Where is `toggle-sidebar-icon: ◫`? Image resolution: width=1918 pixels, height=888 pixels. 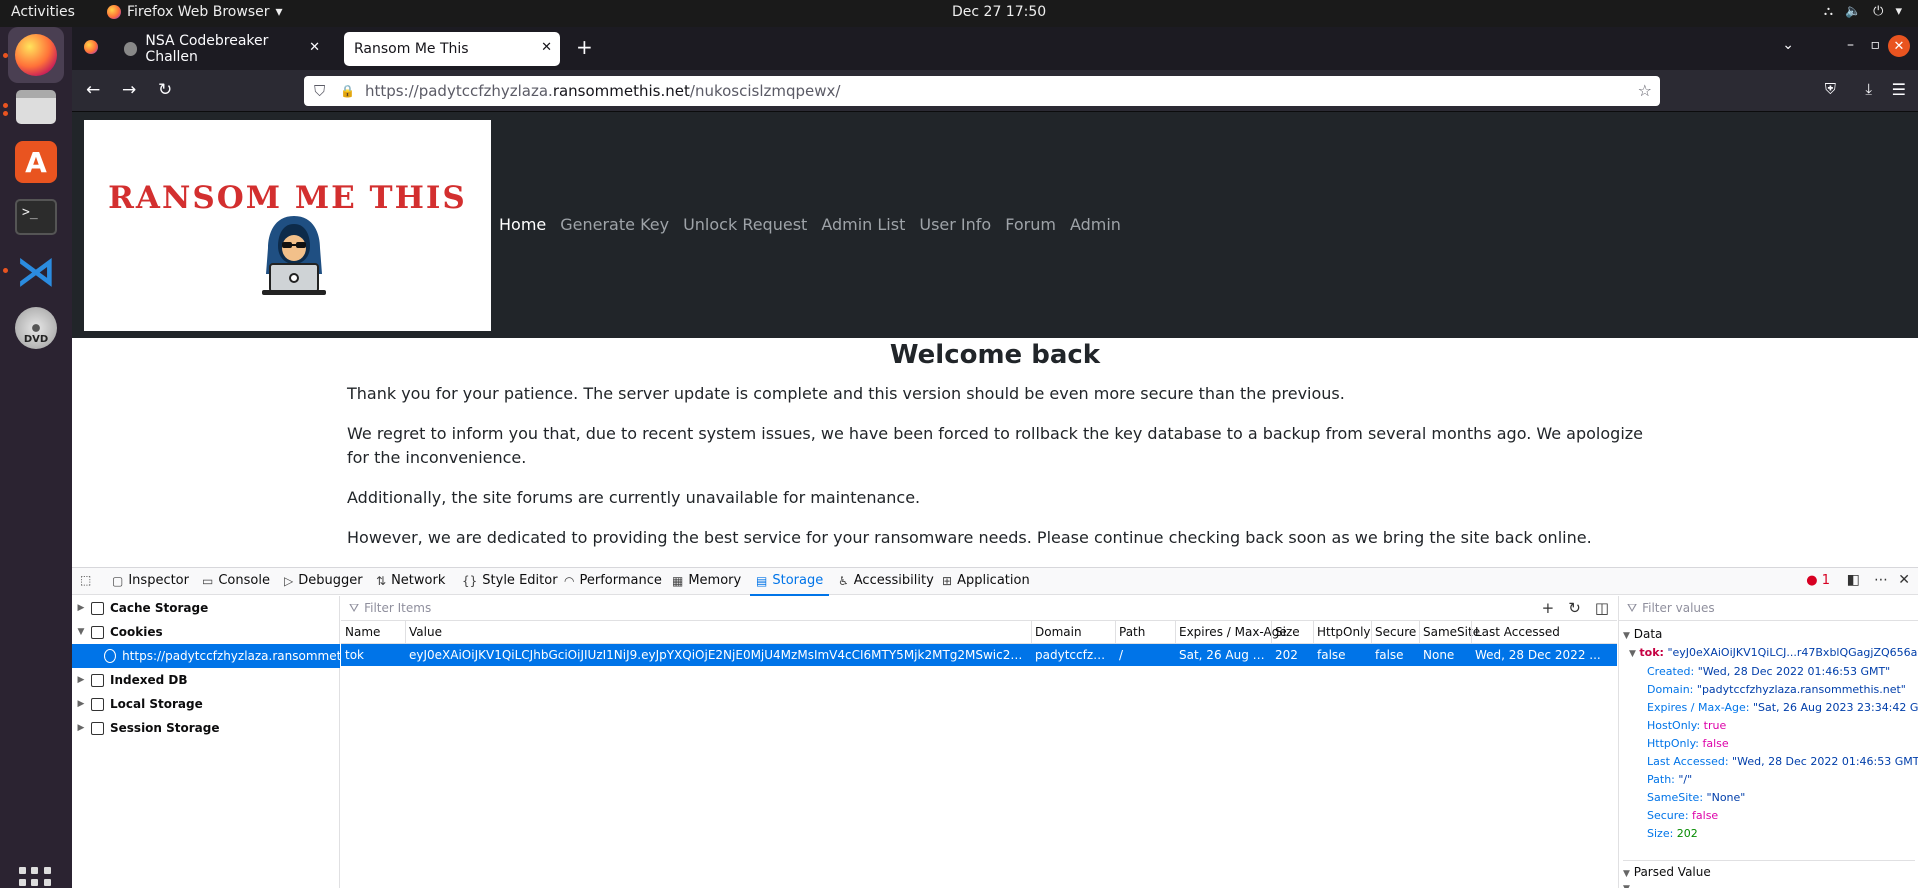
toggle-sidebar-icon: ◫ is located at coordinates (1602, 608).